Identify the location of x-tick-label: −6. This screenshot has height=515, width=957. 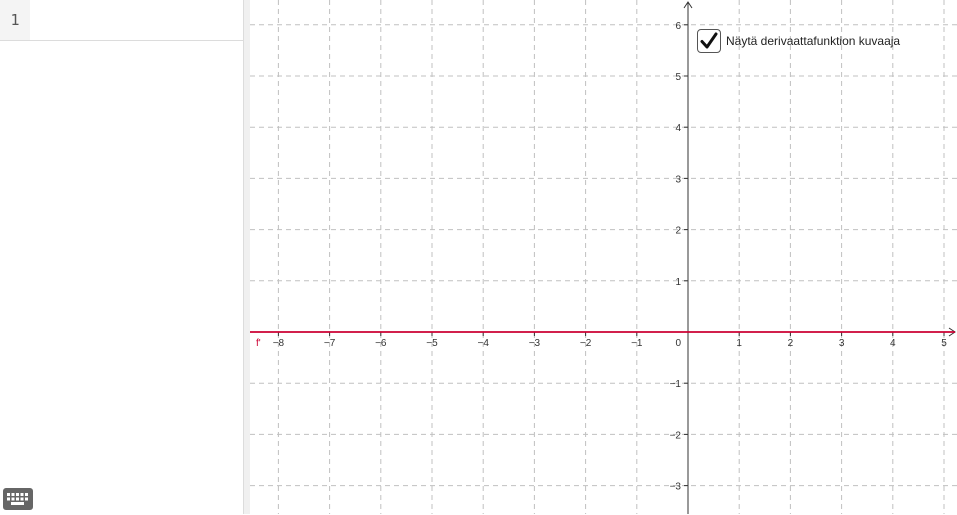
(381, 343).